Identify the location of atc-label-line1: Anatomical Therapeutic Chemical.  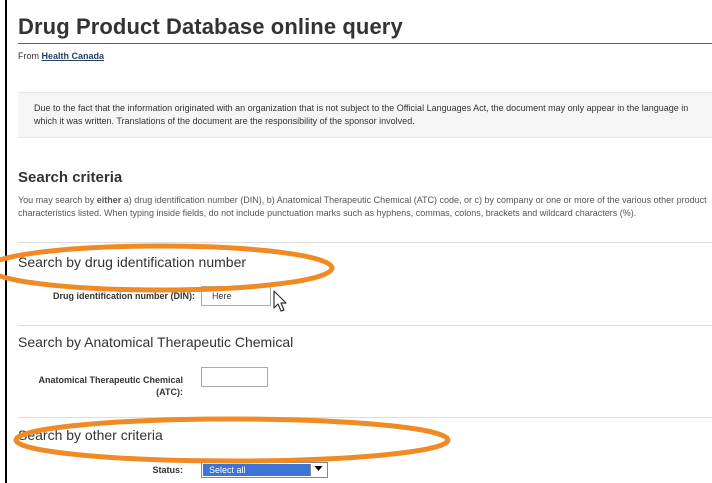
(110, 380).